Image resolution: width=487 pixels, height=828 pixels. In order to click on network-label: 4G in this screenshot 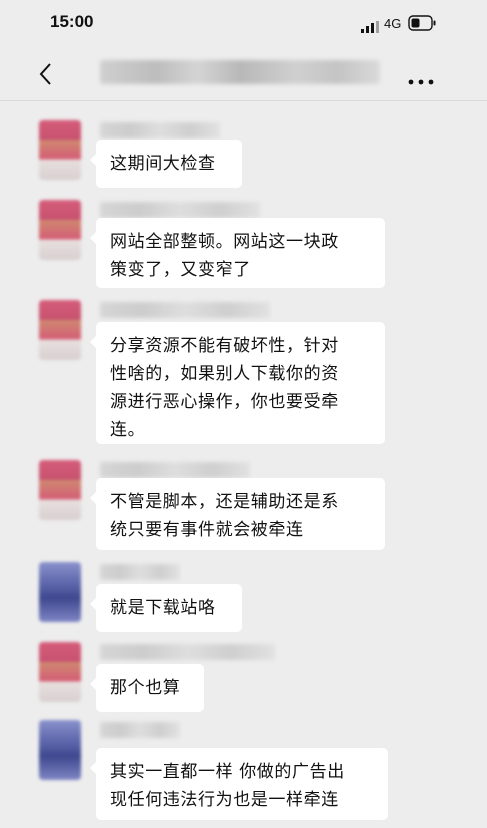, I will do `click(393, 23)`.